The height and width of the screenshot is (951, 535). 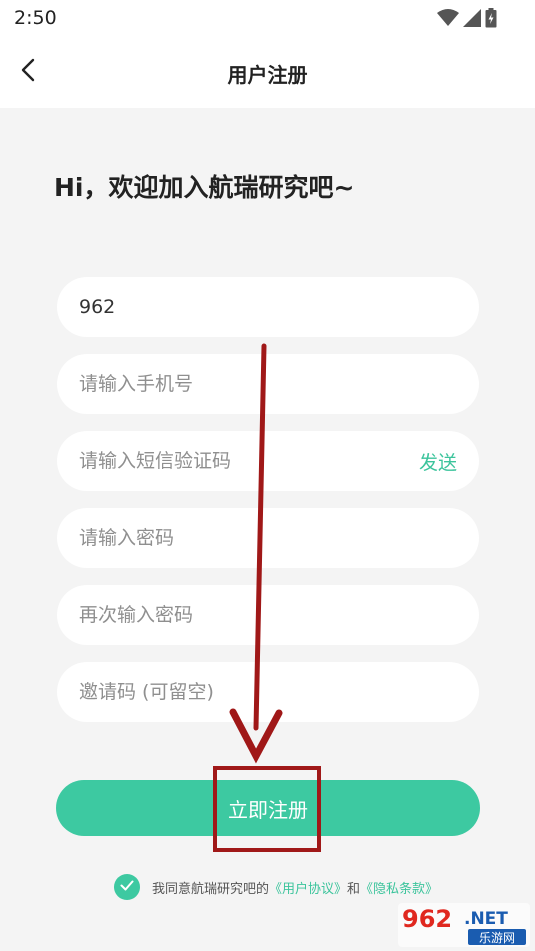 What do you see at coordinates (211, 889) in the screenshot?
I see `agreement-prefix: 我同意航瑞研究吧的` at bounding box center [211, 889].